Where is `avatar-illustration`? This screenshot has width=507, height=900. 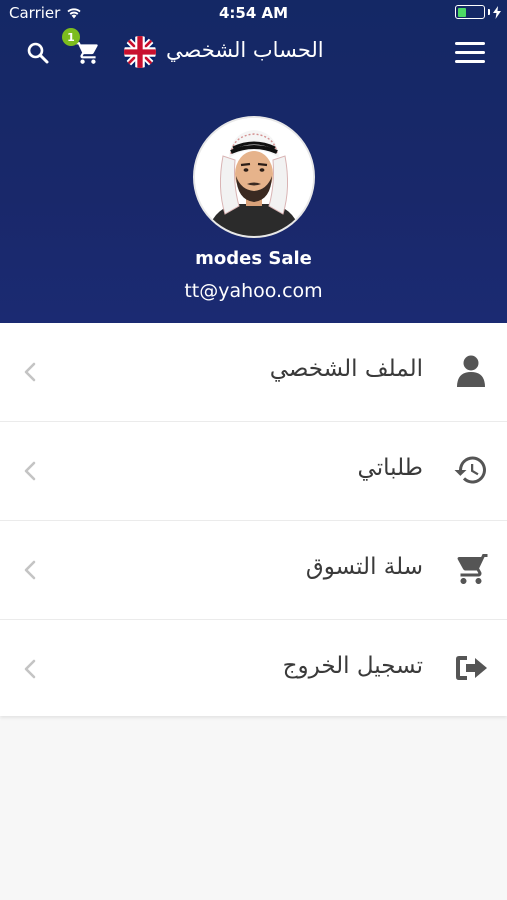 avatar-illustration is located at coordinates (254, 177).